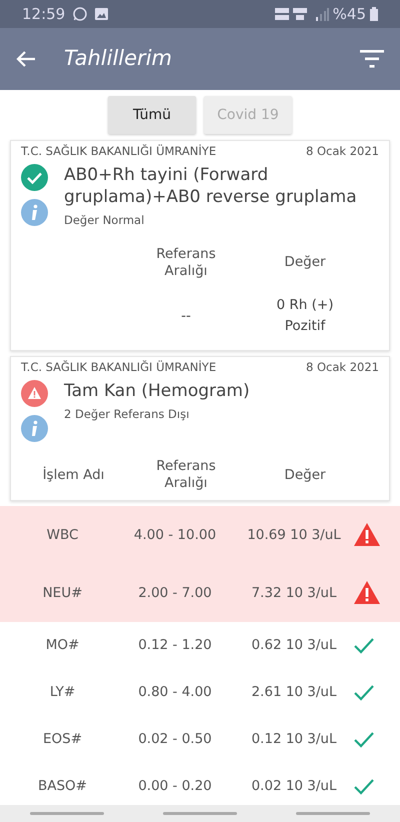 The height and width of the screenshot is (822, 400). I want to click on test-code: WBC, so click(62, 534).